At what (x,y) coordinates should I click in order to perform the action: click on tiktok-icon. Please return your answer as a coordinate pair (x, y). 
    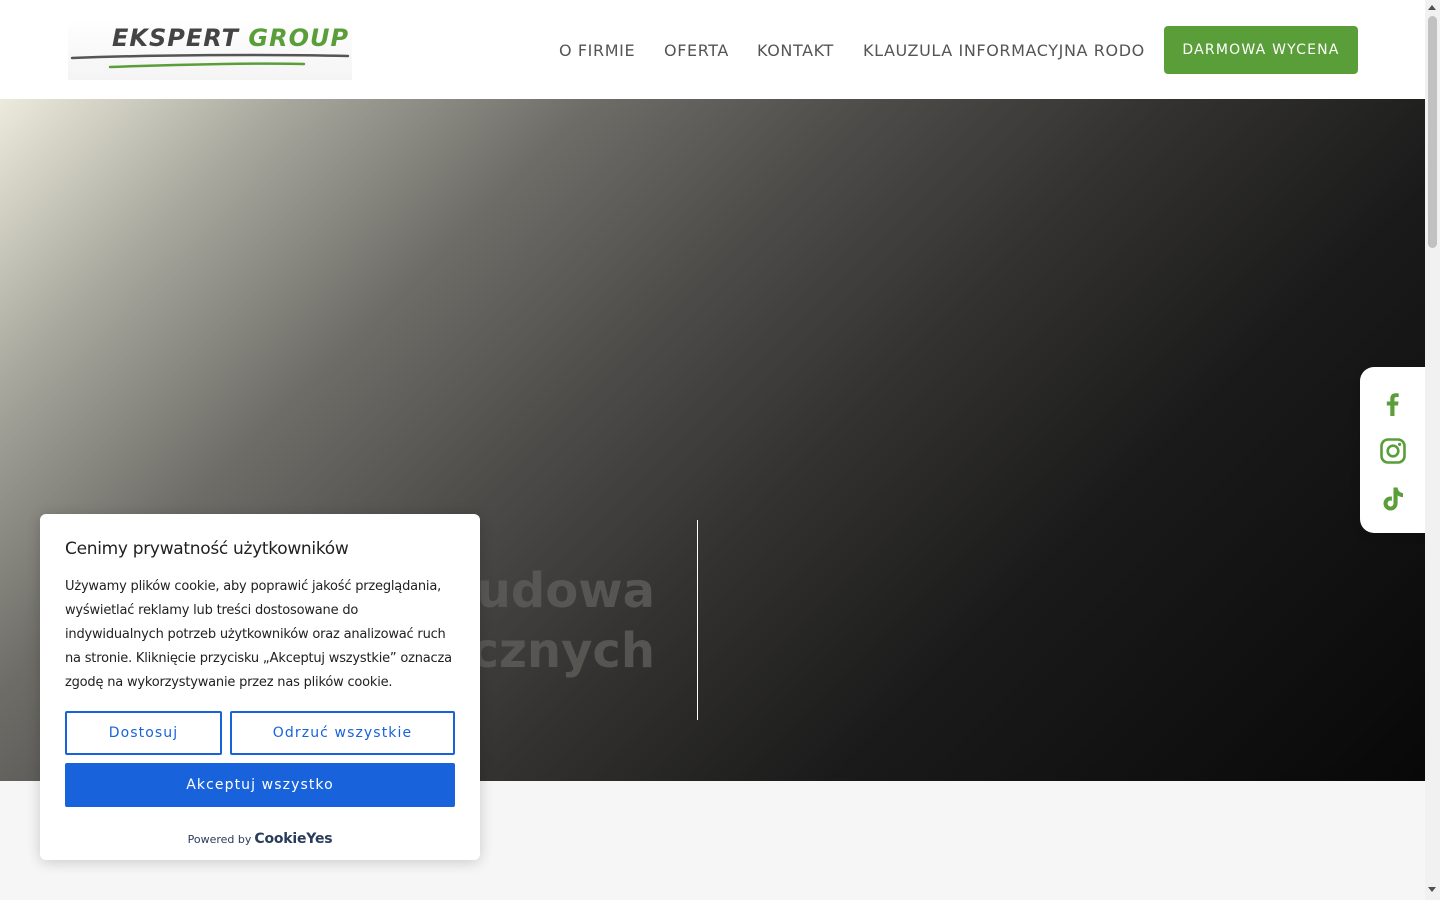
    Looking at the image, I should click on (1393, 499).